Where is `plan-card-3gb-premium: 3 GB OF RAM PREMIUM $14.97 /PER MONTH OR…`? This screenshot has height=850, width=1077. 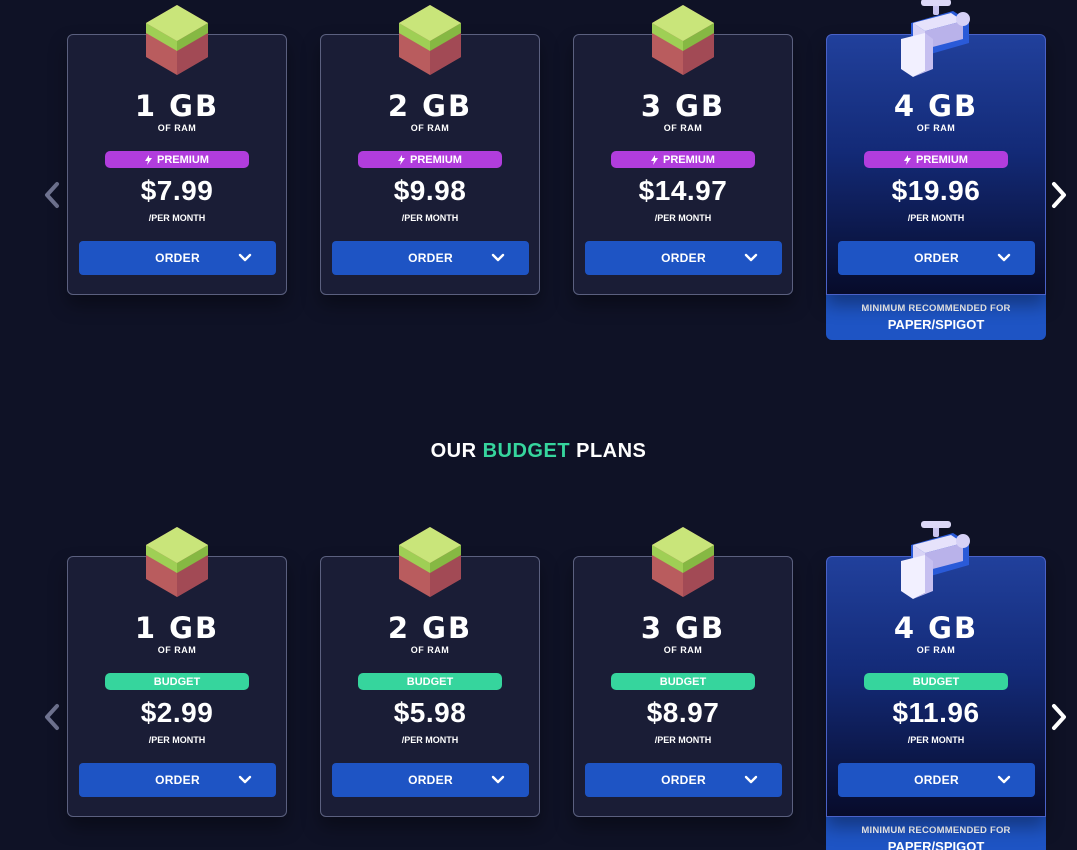
plan-card-3gb-premium: 3 GB OF RAM PREMIUM $14.97 /PER MONTH OR… is located at coordinates (683, 150).